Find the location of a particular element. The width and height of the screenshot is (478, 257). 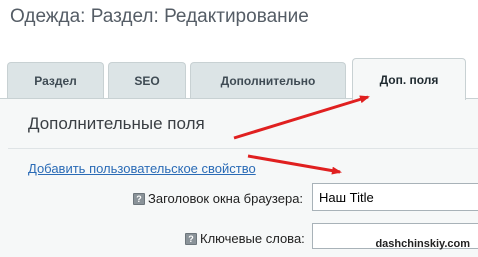

tab-extra-fields: Доп. поля is located at coordinates (409, 79).